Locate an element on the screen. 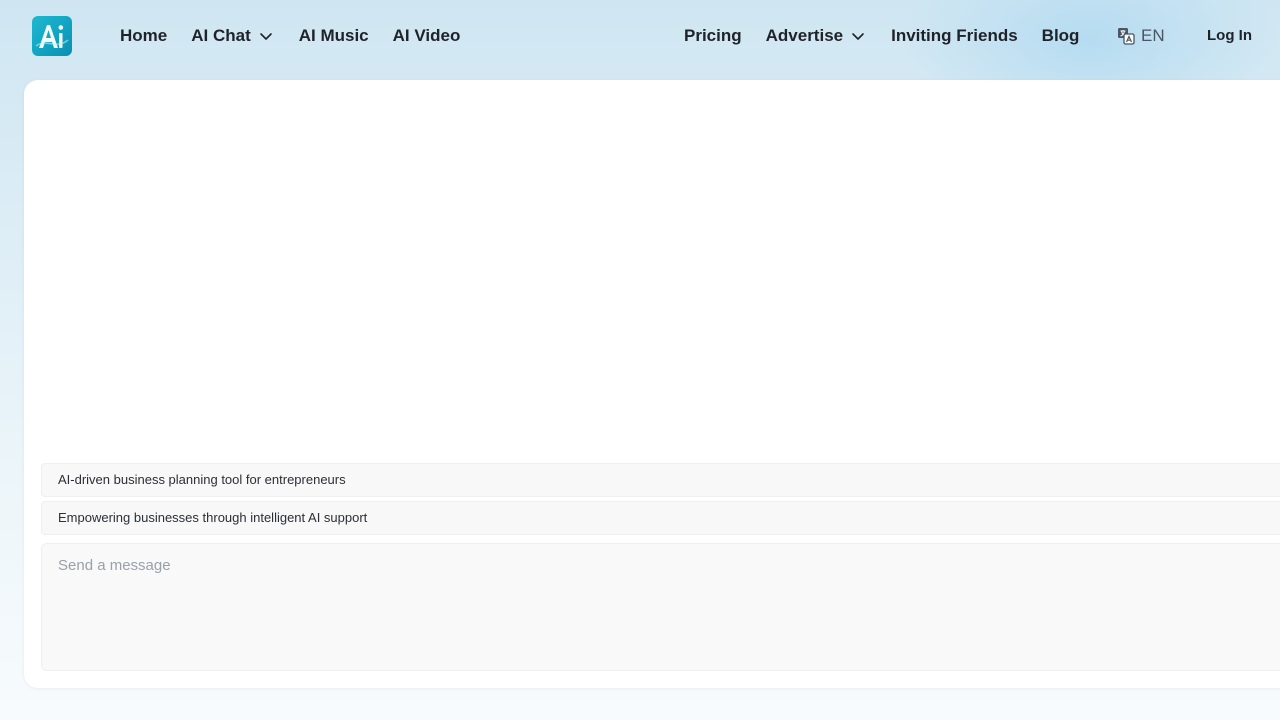 This screenshot has height=720, width=1280. nav-ai-video: AI Video is located at coordinates (427, 36).